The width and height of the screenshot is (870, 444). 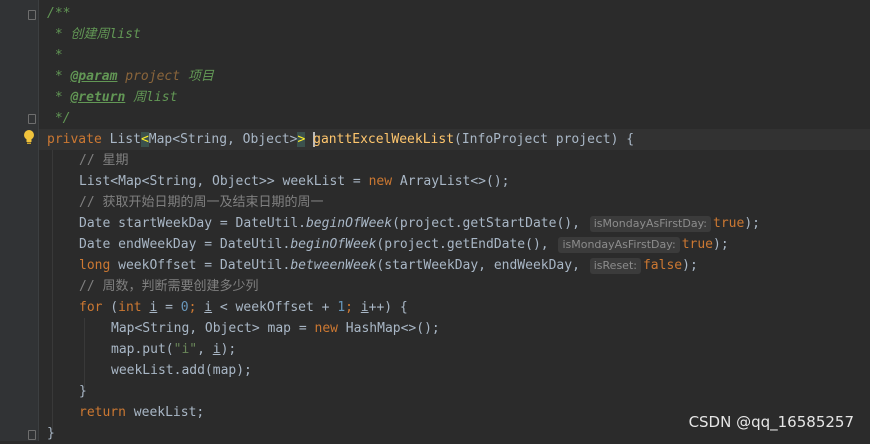 What do you see at coordinates (223, 139) in the screenshot?
I see `return-type-inner: Map<String, Object>` at bounding box center [223, 139].